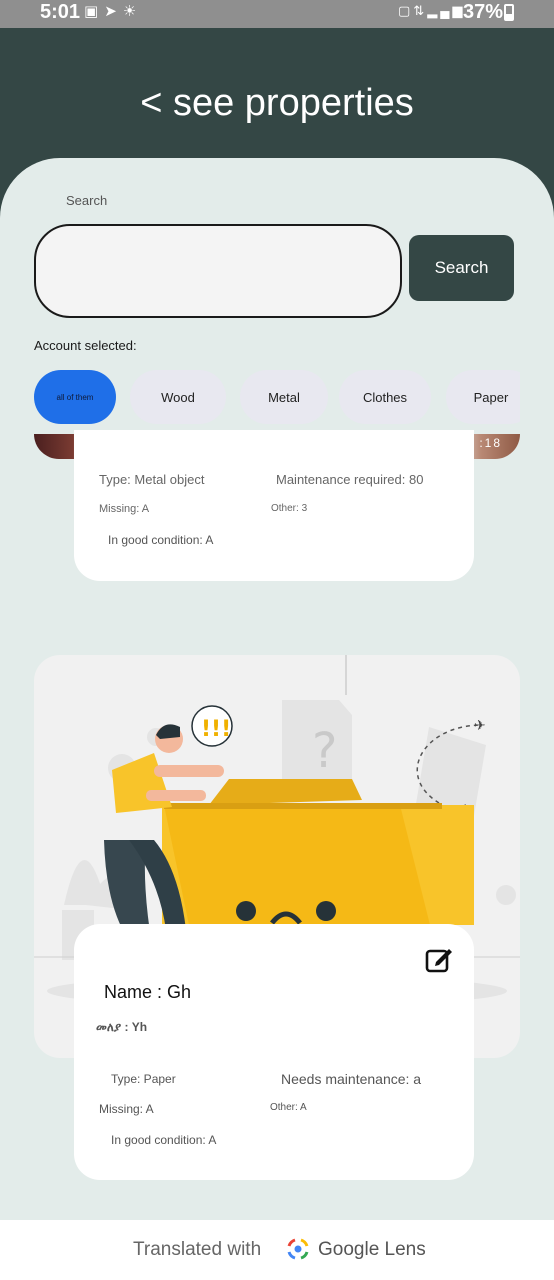 Image resolution: width=554 pixels, height=1280 pixels. I want to click on google-lens-brand: Google Lens, so click(372, 1249).